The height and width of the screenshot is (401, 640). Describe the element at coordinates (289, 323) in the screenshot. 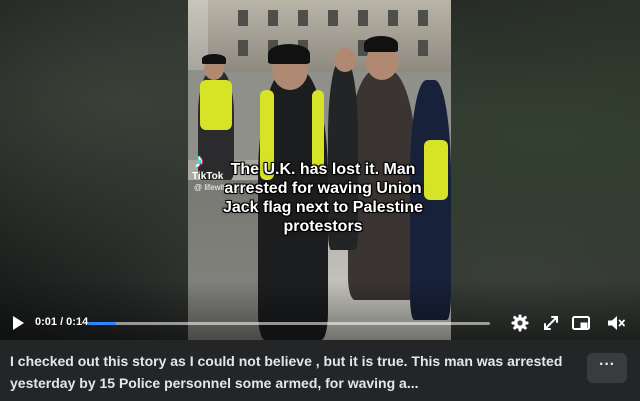

I see `progress-bar` at that location.